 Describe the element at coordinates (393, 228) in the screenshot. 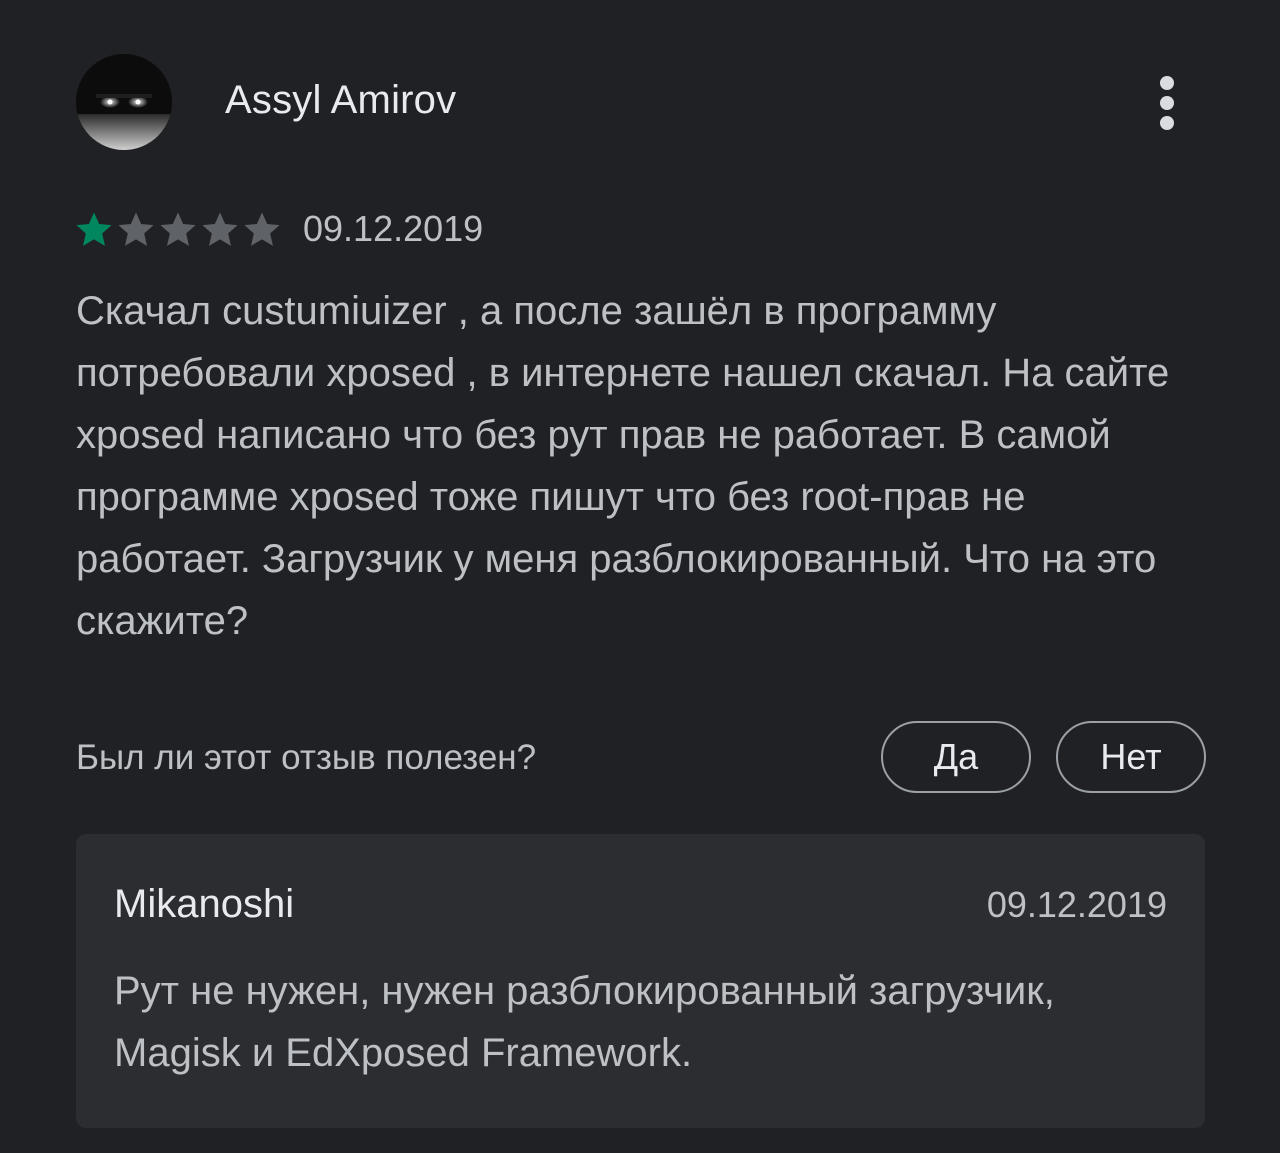

I see `review-date: 09.12.2019` at that location.